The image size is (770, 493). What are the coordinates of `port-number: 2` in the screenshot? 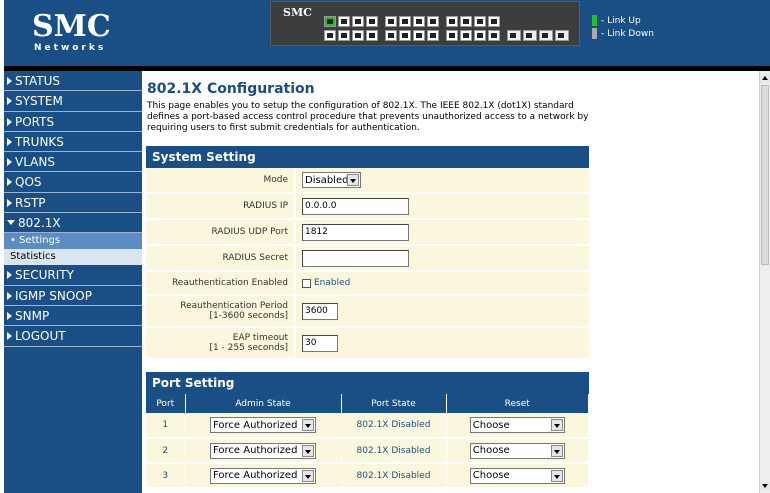 It's located at (166, 451).